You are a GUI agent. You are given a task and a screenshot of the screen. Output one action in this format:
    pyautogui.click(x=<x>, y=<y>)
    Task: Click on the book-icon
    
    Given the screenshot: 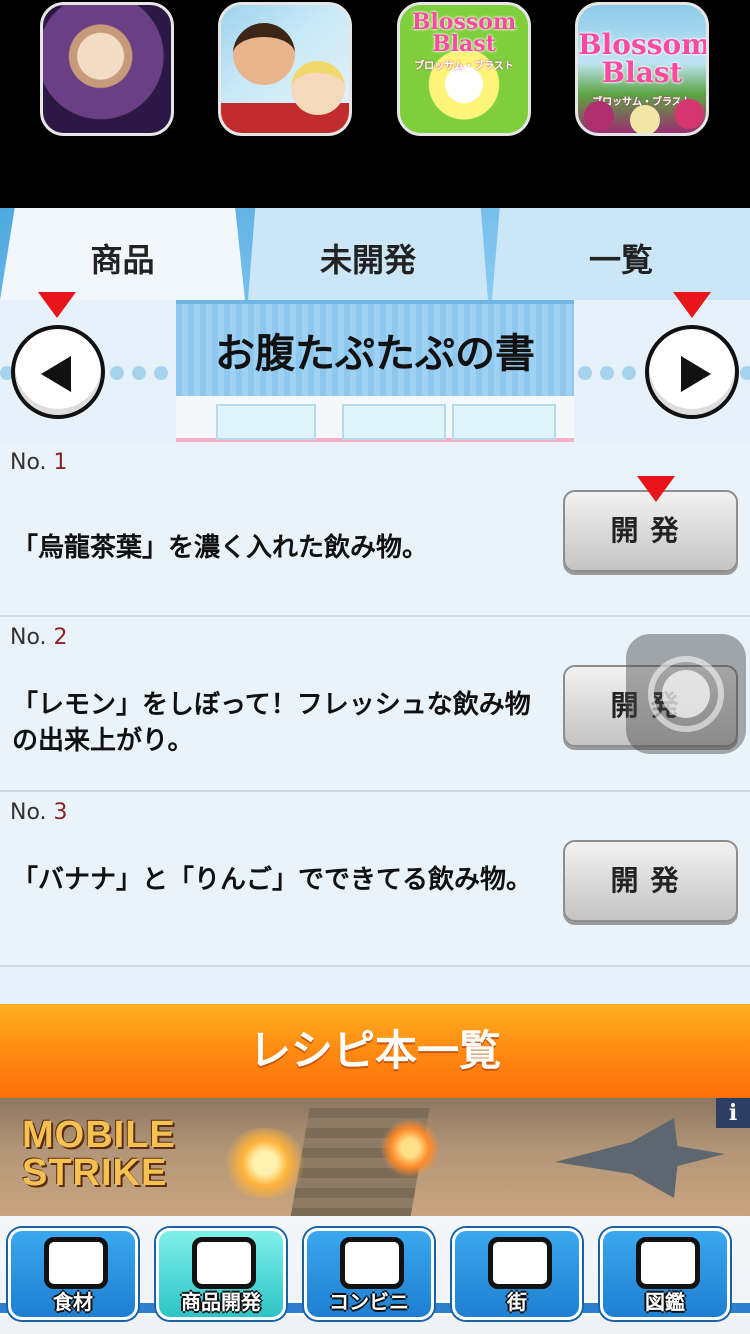 What is the action you would take?
    pyautogui.click(x=668, y=1263)
    